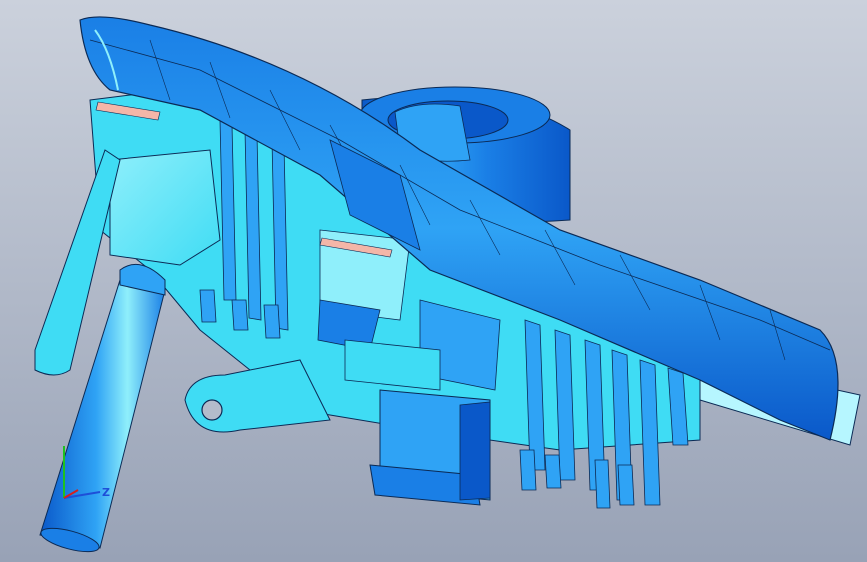  Describe the element at coordinates (106, 492) in the screenshot. I see `z-axis-label: Z` at that location.